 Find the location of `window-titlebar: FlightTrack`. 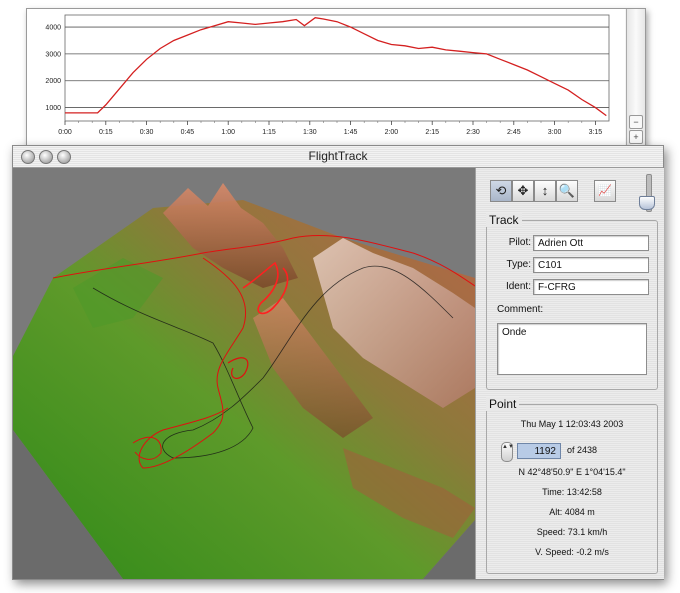

window-titlebar: FlightTrack is located at coordinates (338, 157).